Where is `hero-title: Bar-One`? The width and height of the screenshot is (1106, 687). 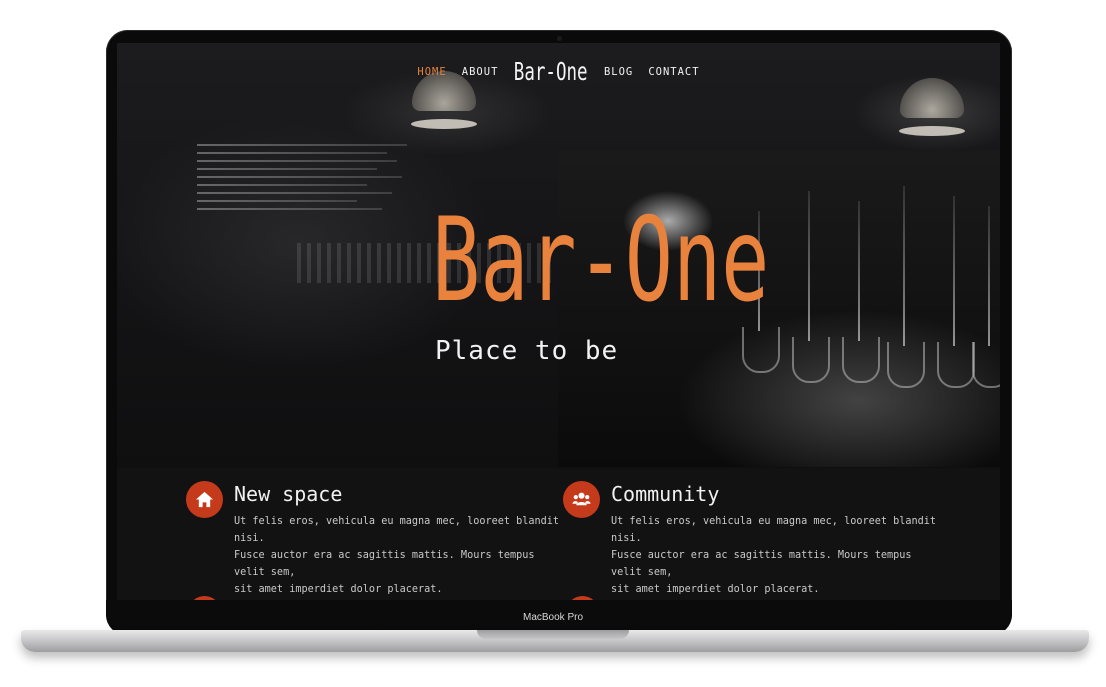 hero-title: Bar-One is located at coordinates (601, 260).